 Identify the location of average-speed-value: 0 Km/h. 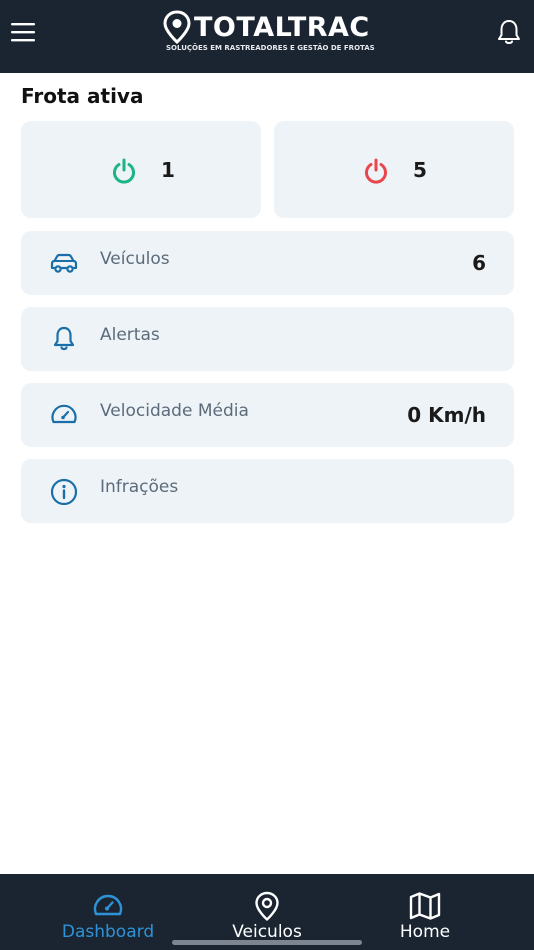
(446, 415).